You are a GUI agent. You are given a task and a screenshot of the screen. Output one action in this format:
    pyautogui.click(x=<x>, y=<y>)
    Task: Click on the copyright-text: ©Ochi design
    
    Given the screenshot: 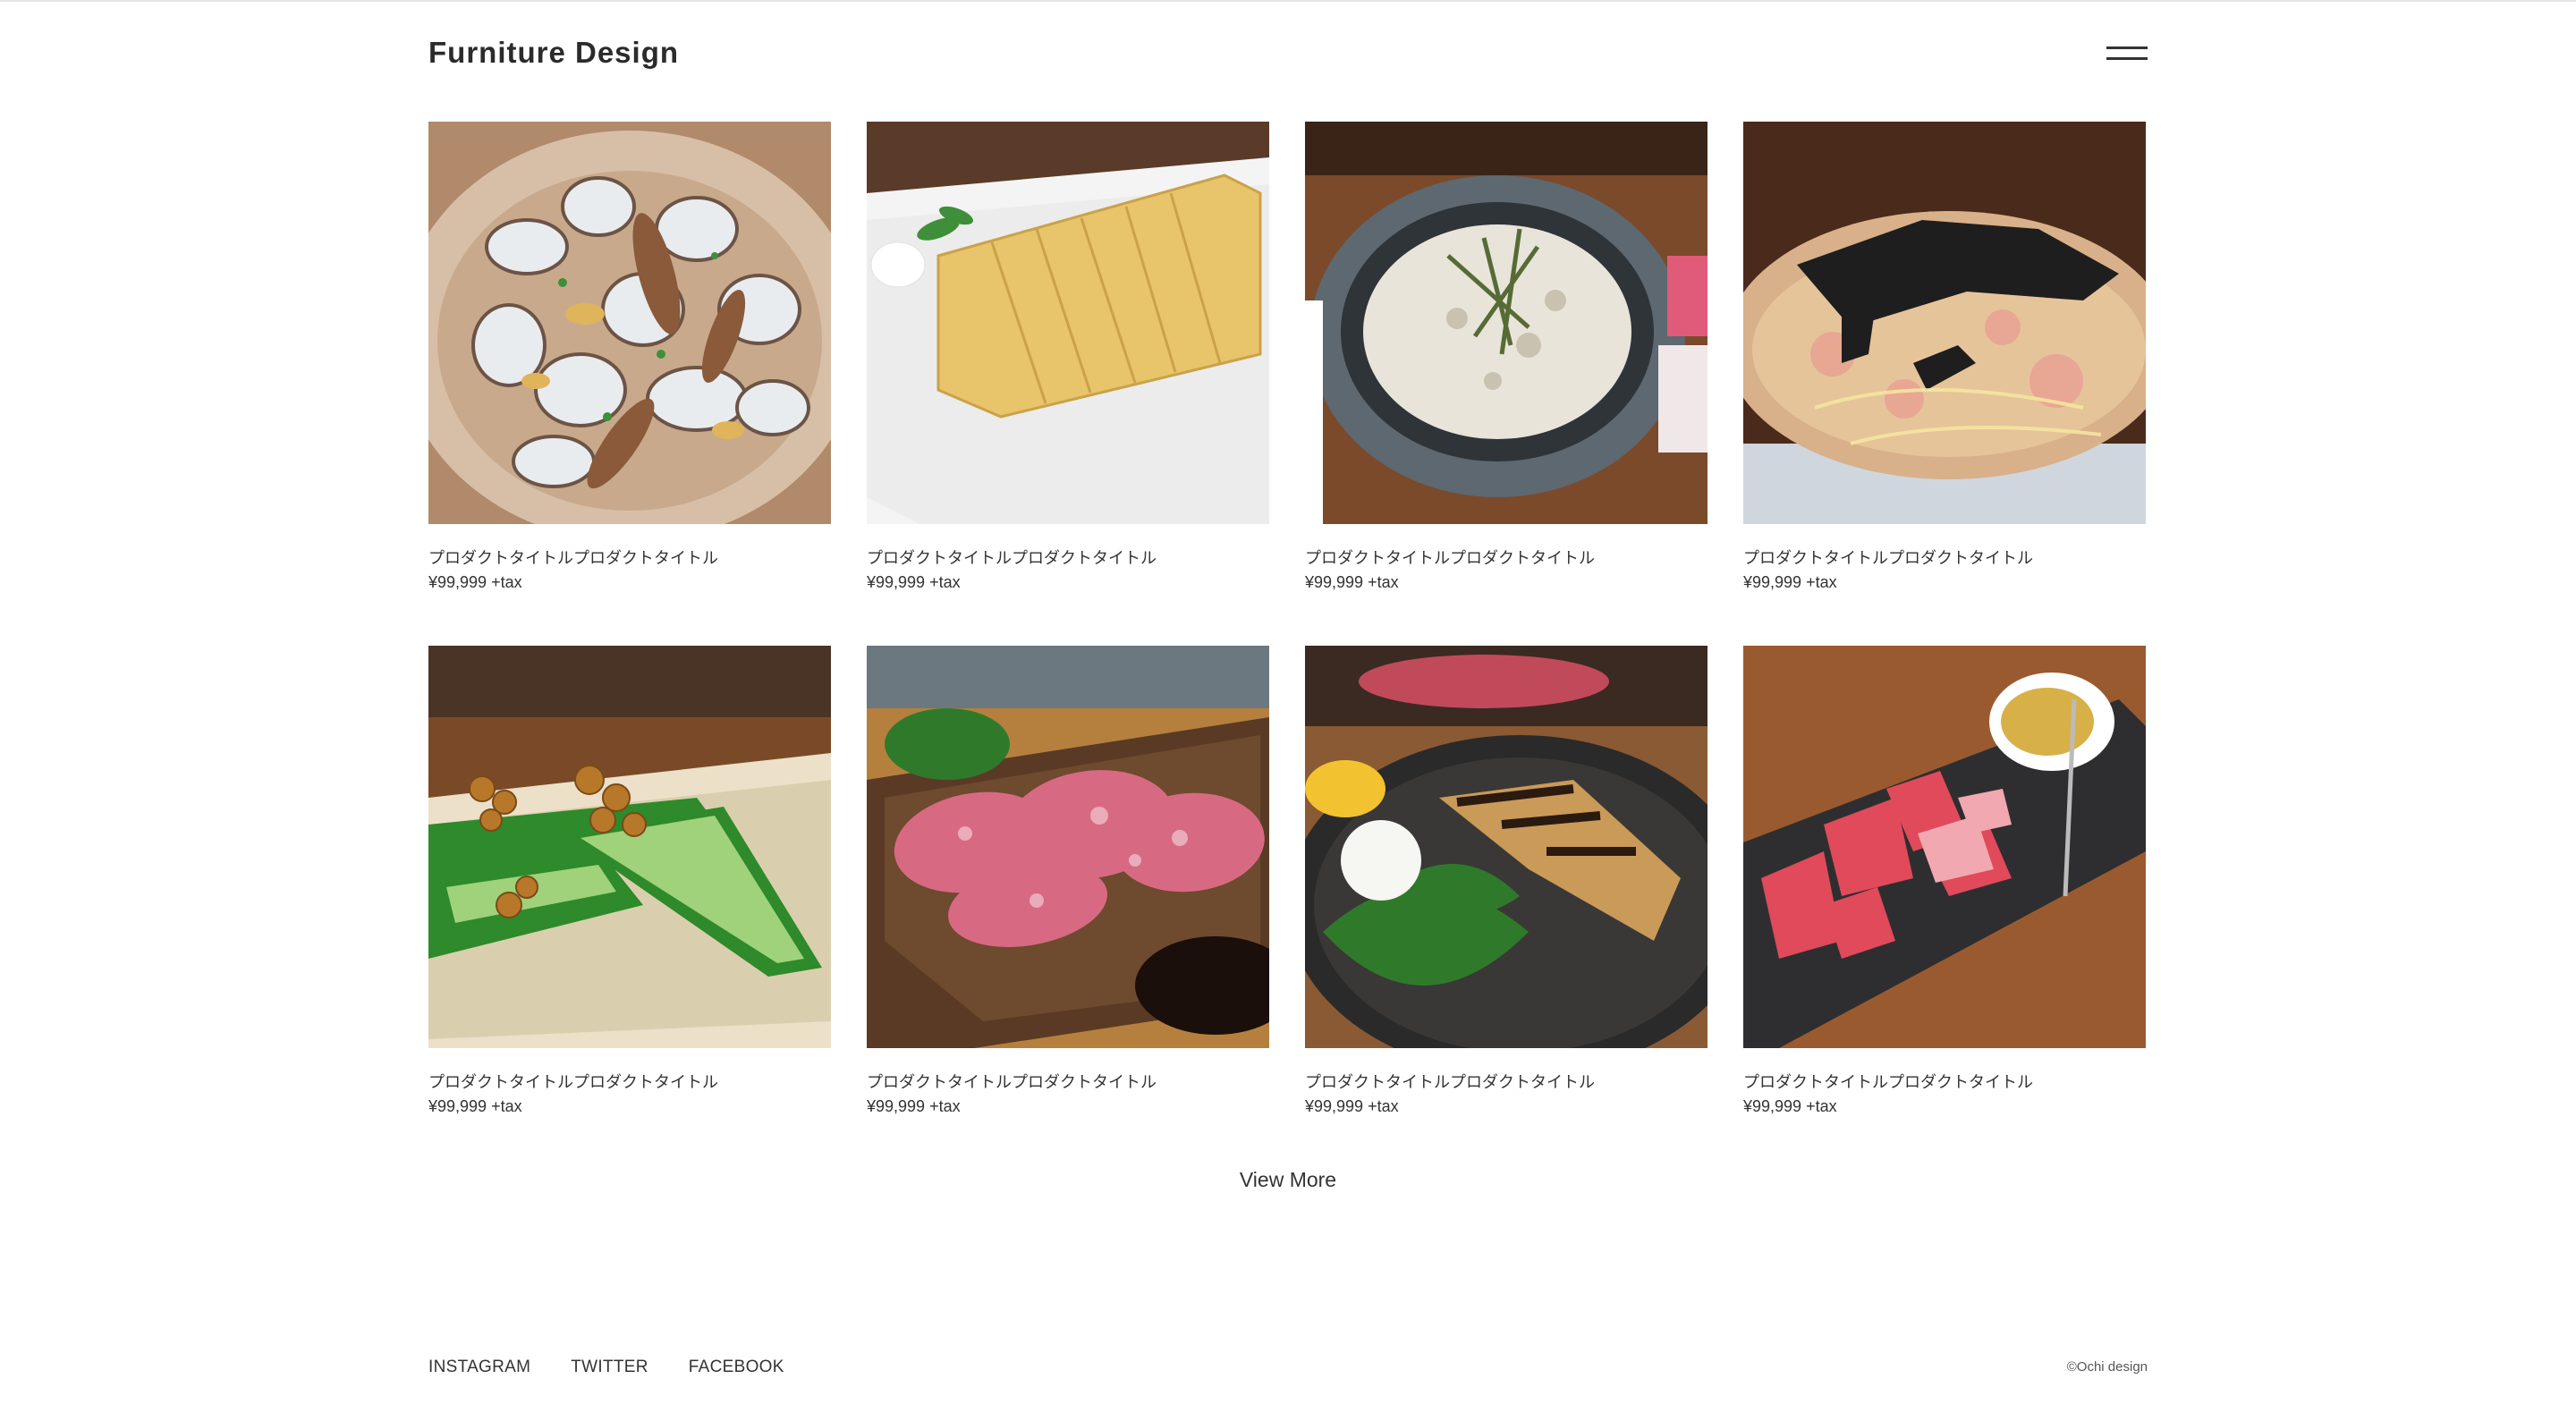 What is the action you would take?
    pyautogui.click(x=2107, y=1367)
    